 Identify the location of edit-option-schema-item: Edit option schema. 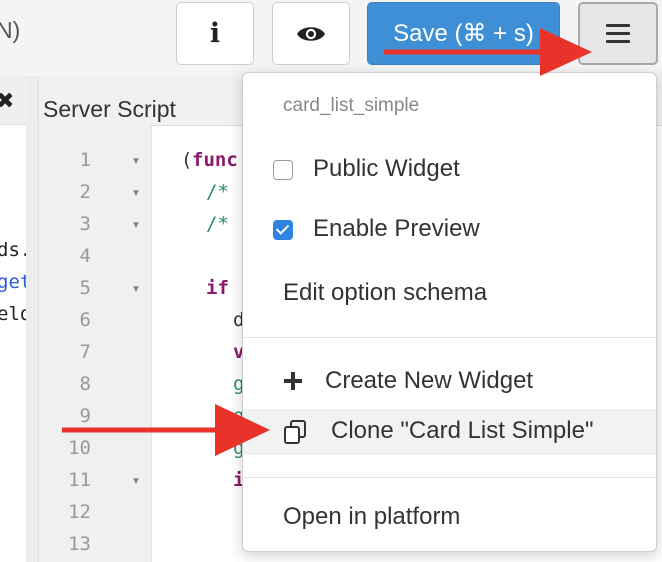
(449, 295).